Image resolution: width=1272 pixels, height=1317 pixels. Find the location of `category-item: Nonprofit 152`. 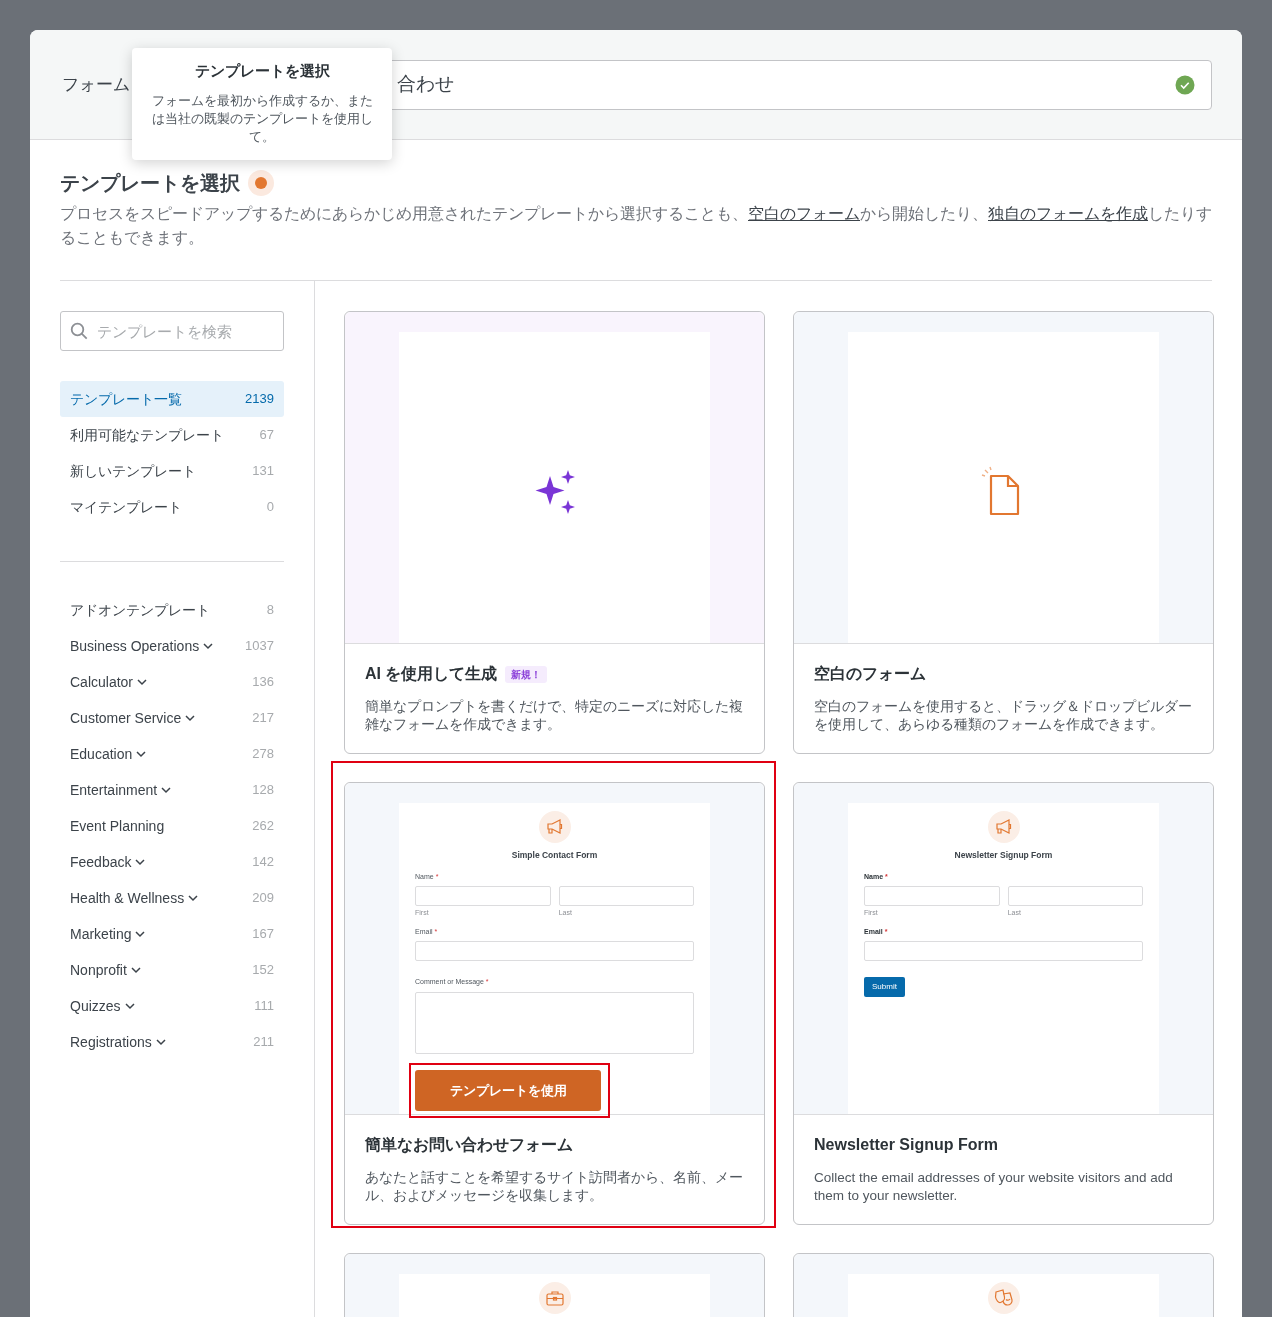

category-item: Nonprofit 152 is located at coordinates (172, 970).